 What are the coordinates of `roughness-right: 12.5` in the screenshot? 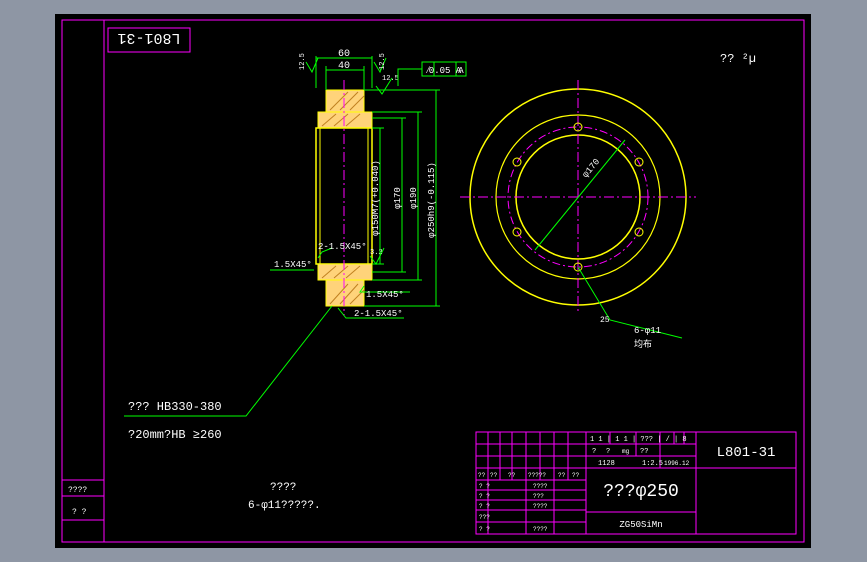 It's located at (390, 79).